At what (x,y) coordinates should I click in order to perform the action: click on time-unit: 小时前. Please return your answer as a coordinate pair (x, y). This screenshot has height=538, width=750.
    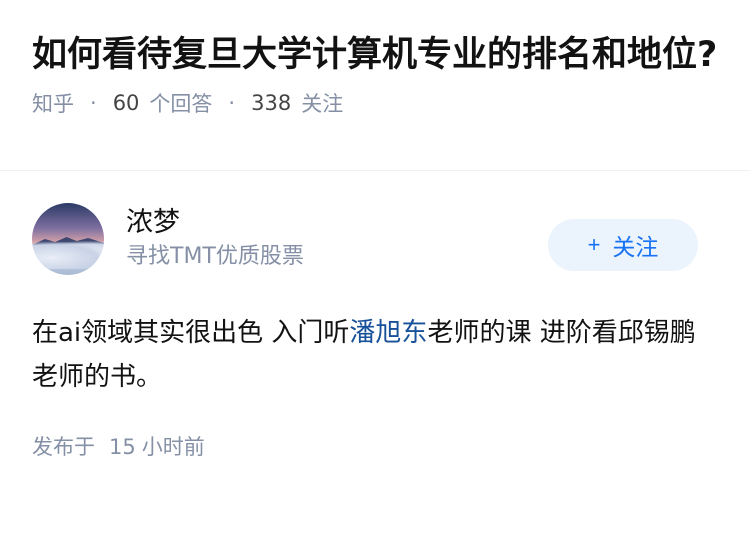
    Looking at the image, I should click on (173, 447).